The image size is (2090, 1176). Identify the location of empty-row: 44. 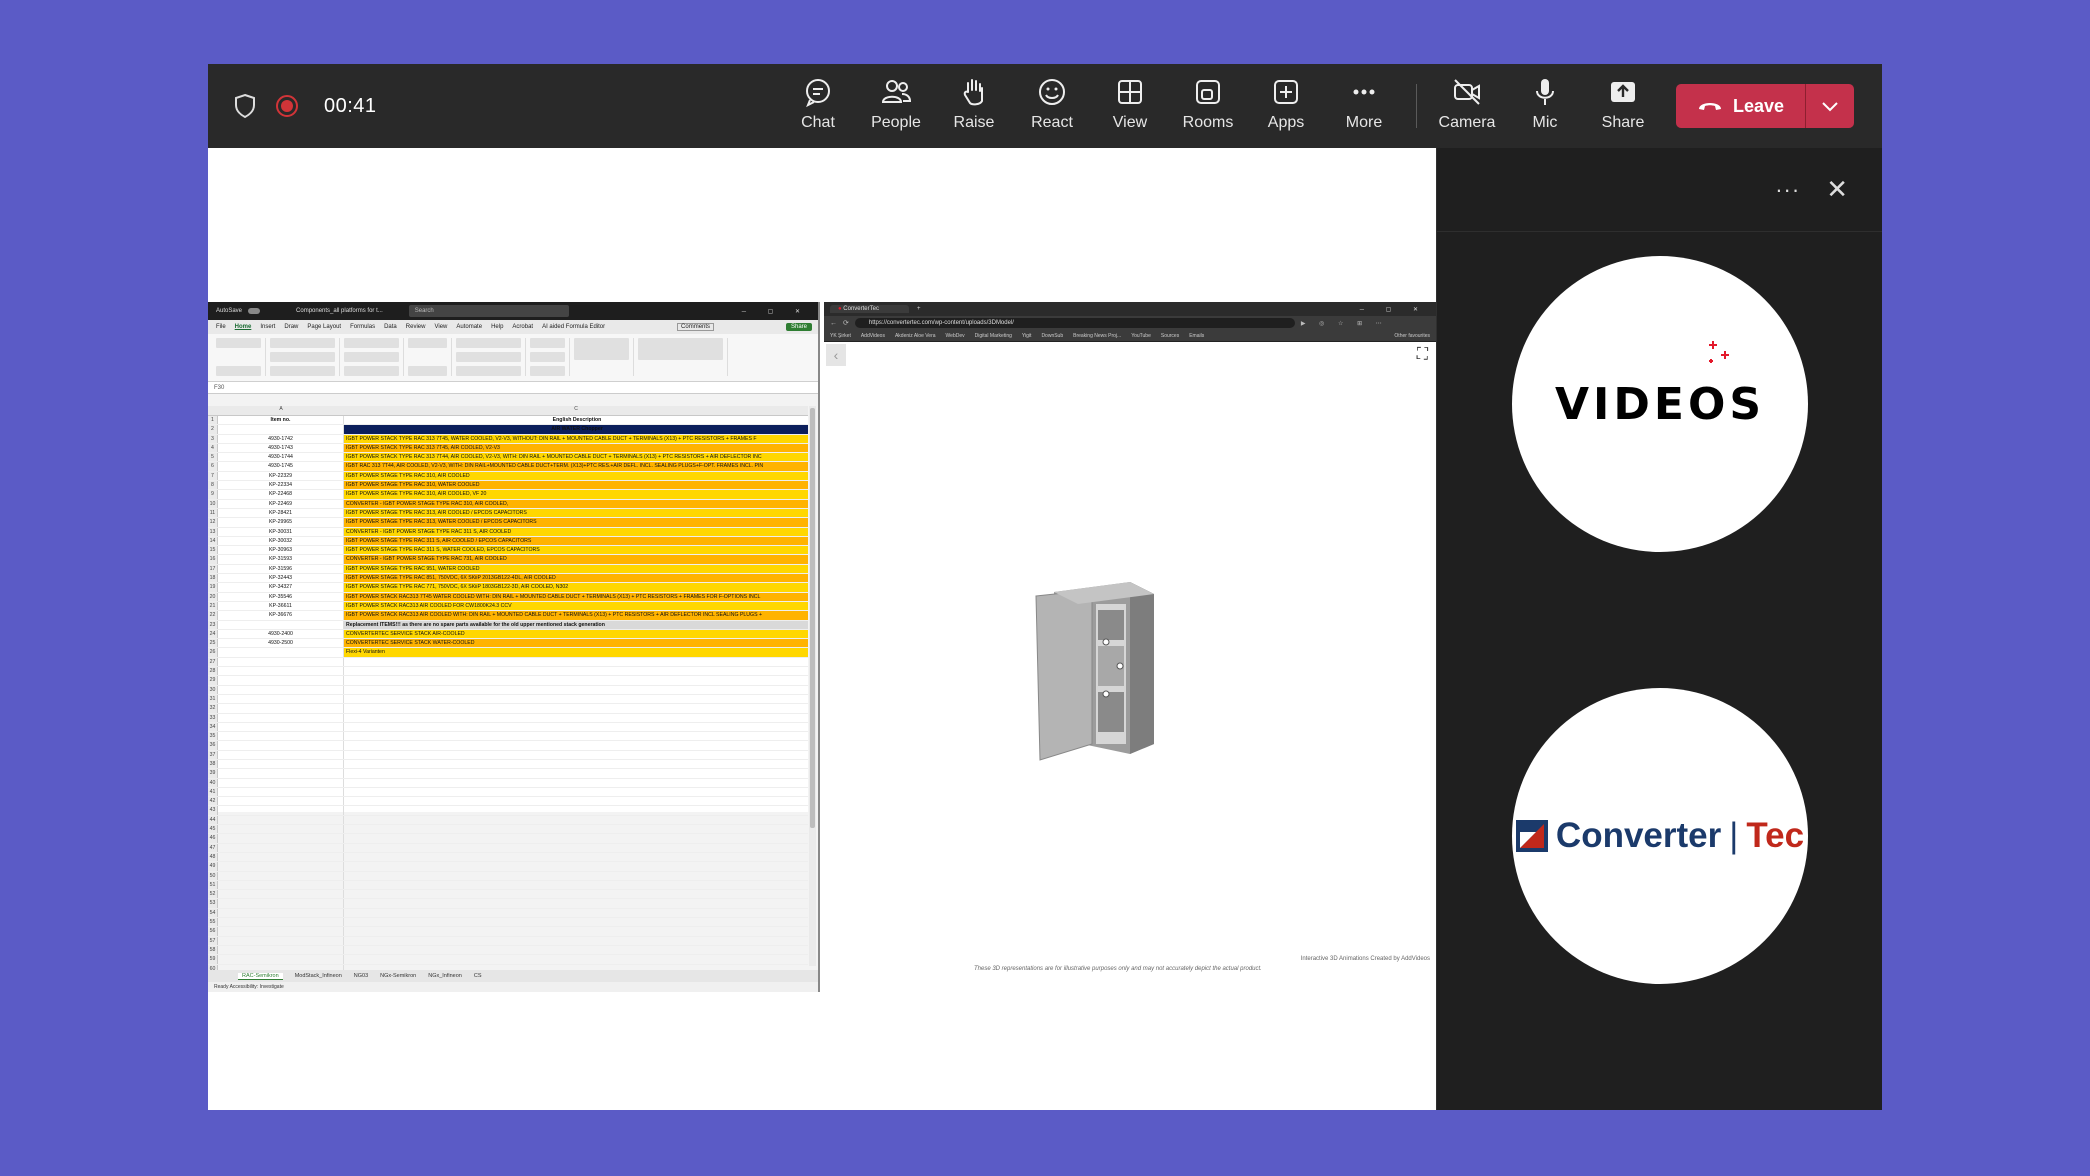
(508, 820).